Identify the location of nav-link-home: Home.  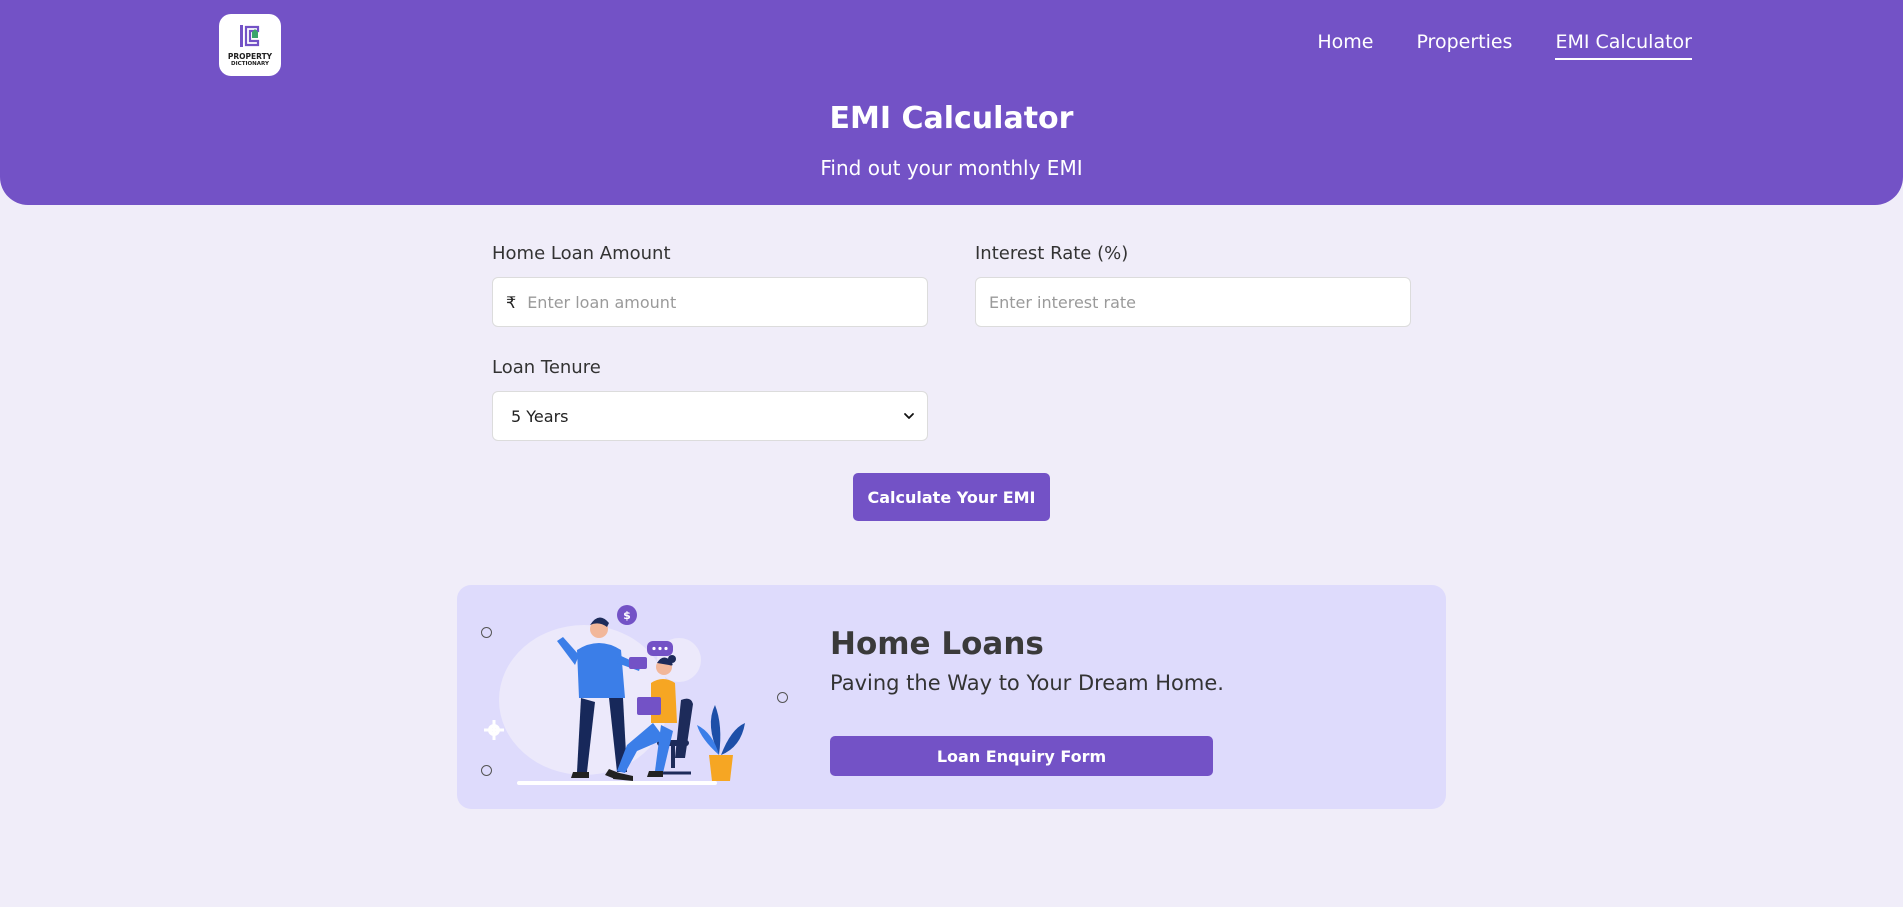
(1345, 44).